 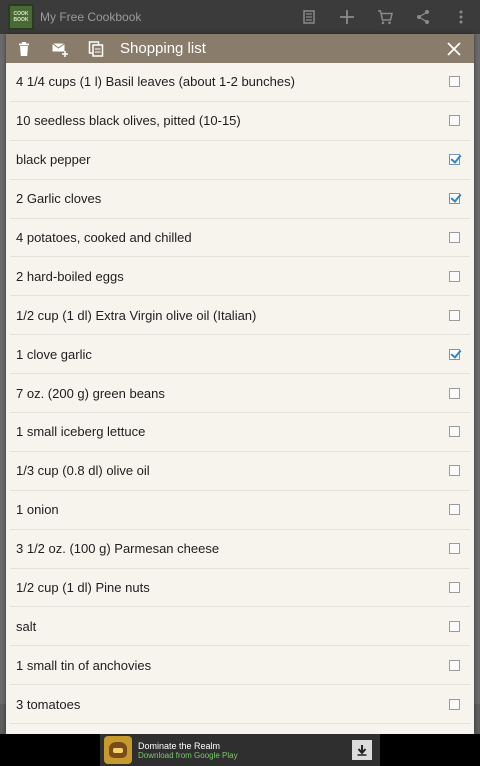 I want to click on list-item: salt, so click(x=240, y=627).